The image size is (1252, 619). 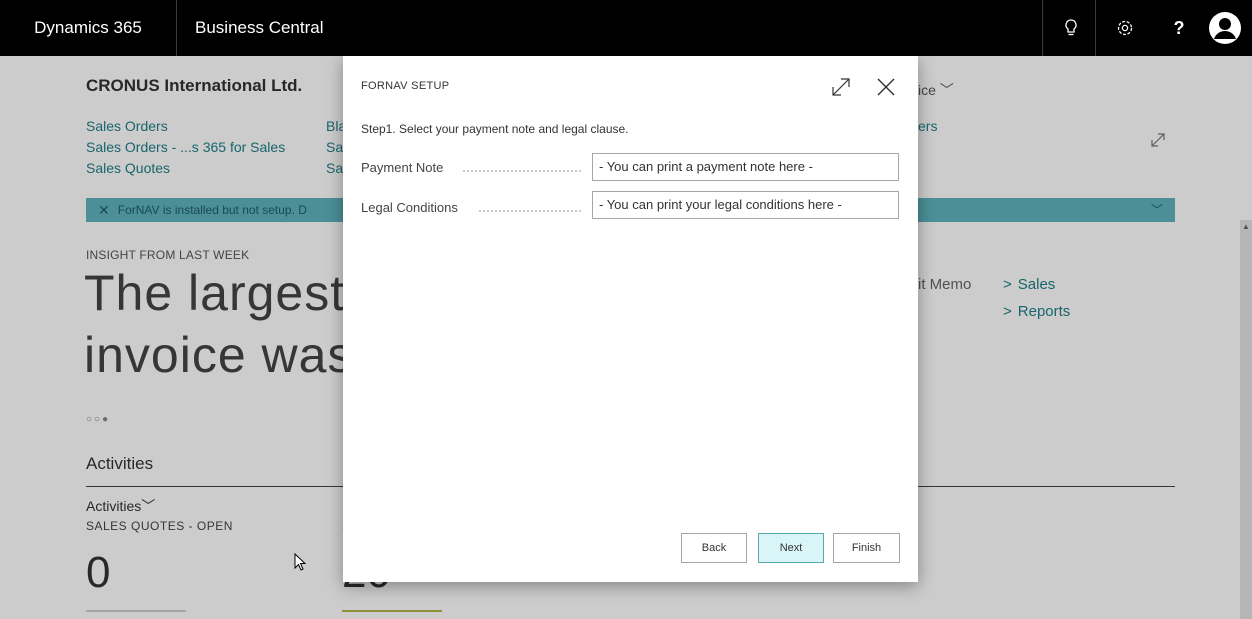 I want to click on legal-conditions-label: Legal Conditions, so click(x=409, y=207).